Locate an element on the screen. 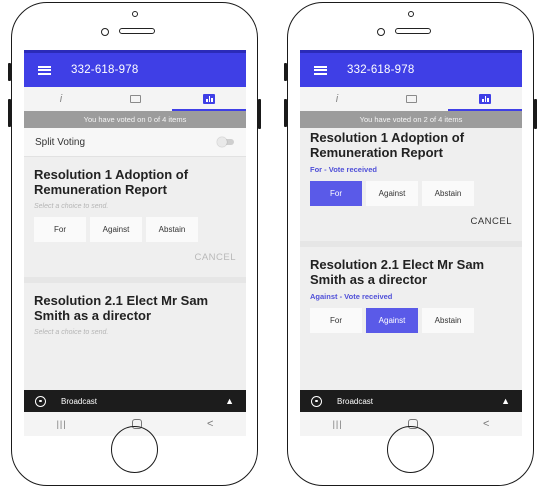  vote-progress-banner: You have voted on 2 of 4 items is located at coordinates (411, 119).